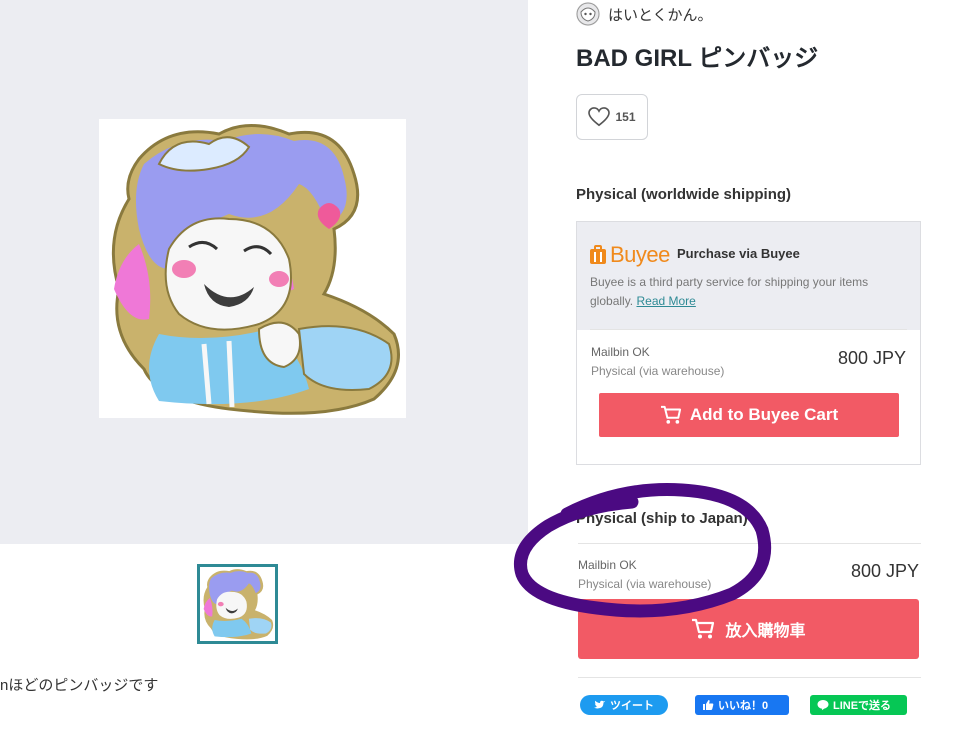  Describe the element at coordinates (607, 565) in the screenshot. I see `japan-variant-name: Mailbin OK` at that location.